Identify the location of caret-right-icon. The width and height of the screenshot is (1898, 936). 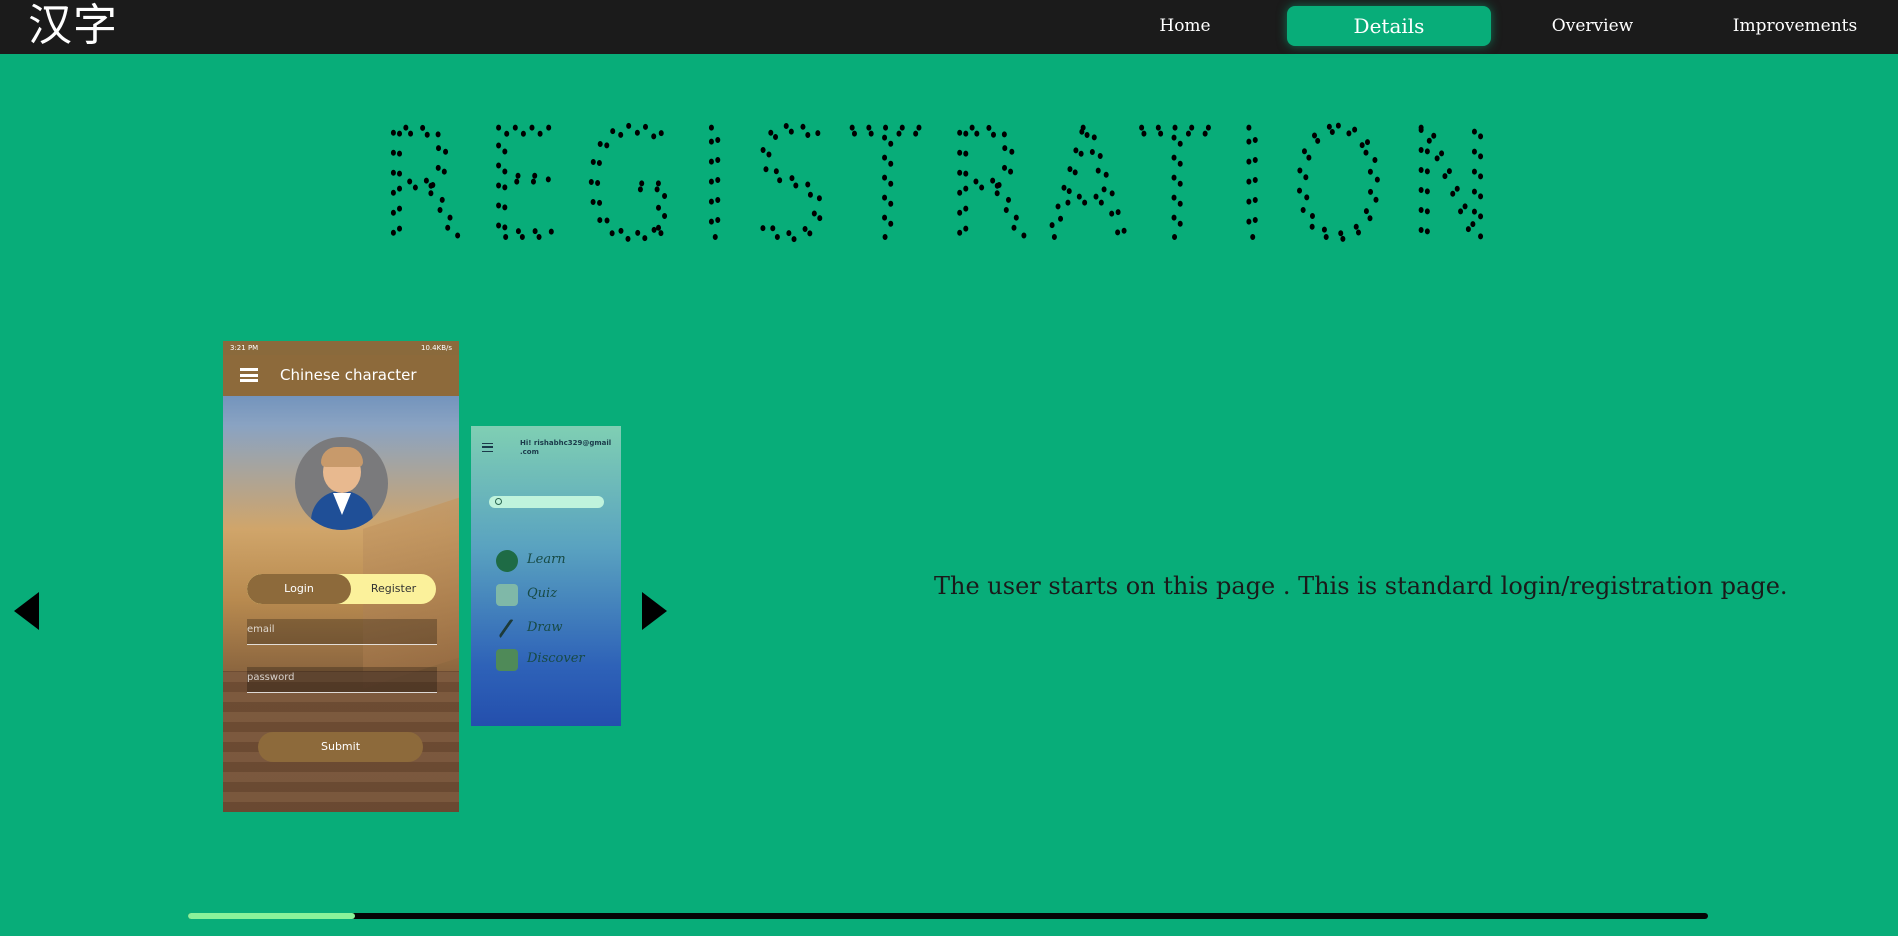
(654, 611).